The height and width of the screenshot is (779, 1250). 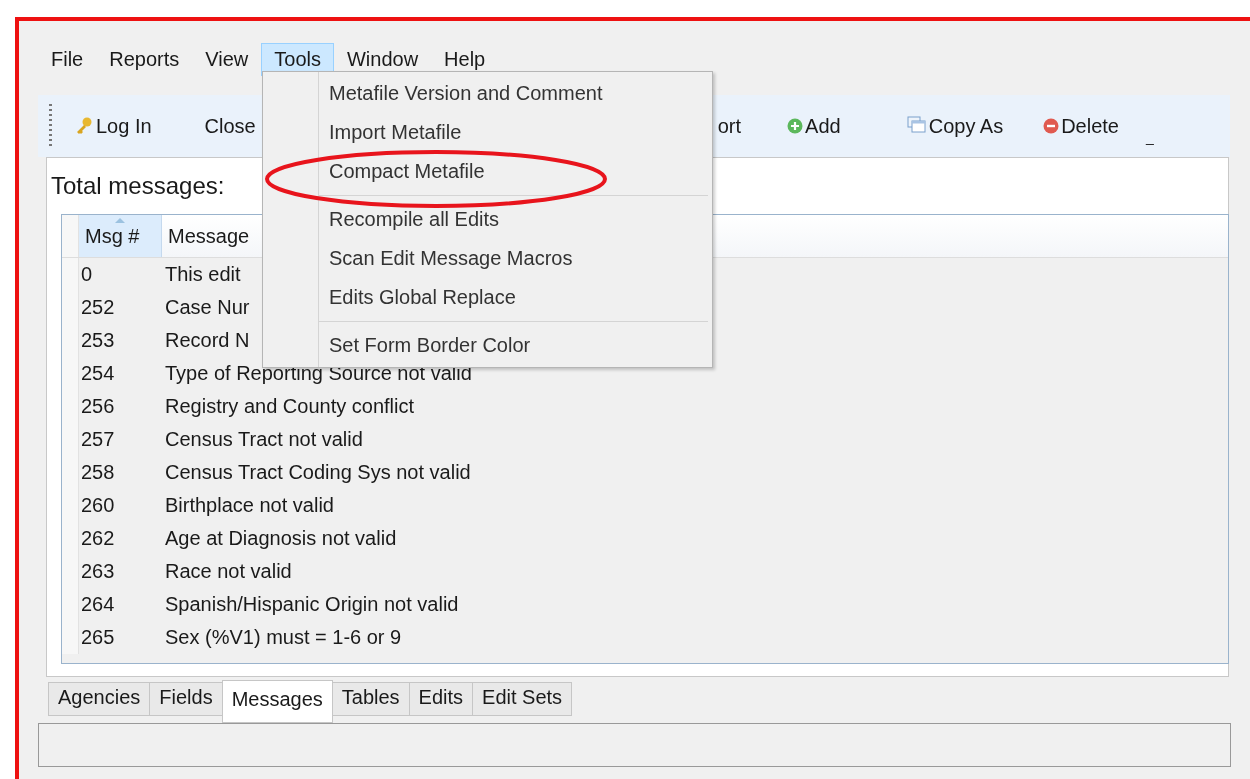 What do you see at coordinates (186, 699) in the screenshot?
I see `tab: Fields` at bounding box center [186, 699].